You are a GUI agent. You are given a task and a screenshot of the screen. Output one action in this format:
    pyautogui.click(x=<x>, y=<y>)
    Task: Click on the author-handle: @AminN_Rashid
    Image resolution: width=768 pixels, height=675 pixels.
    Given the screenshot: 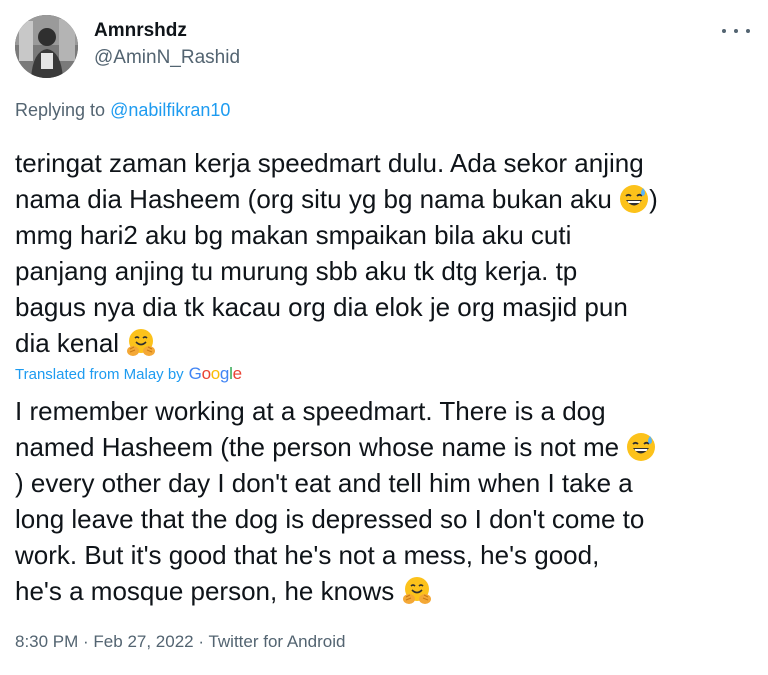 What is the action you would take?
    pyautogui.click(x=167, y=58)
    